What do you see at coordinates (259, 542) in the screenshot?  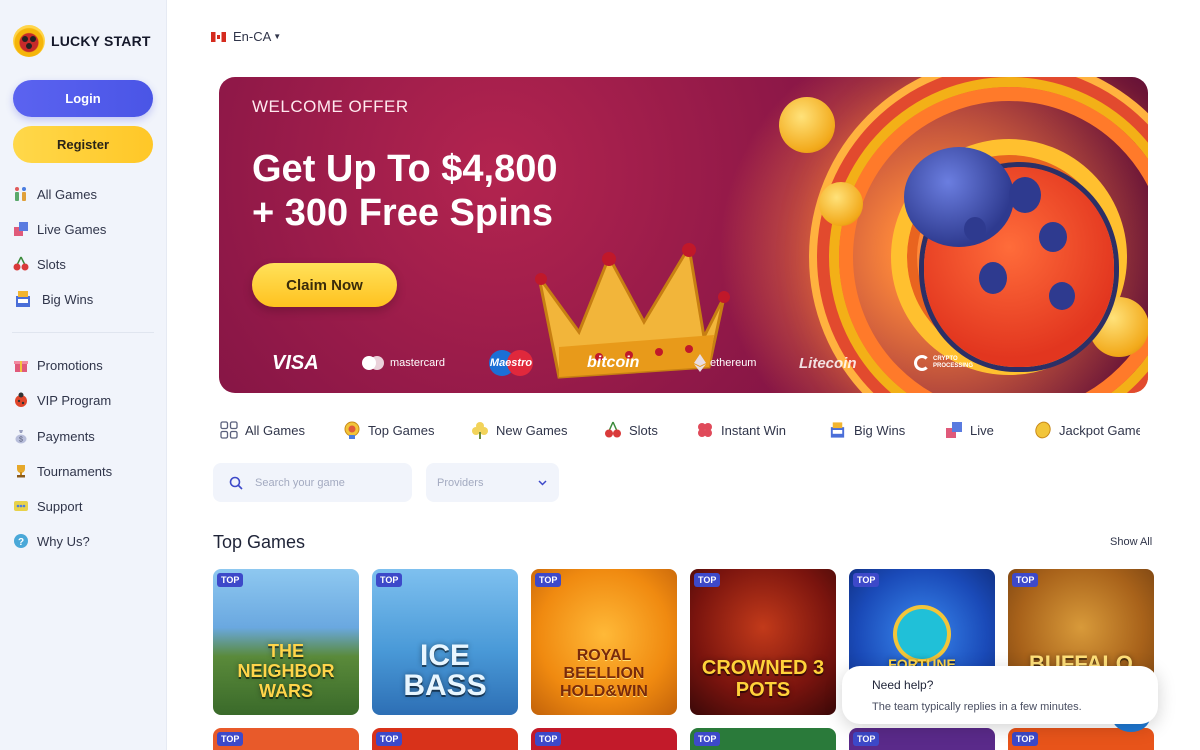 I see `top-games-title: Top Games` at bounding box center [259, 542].